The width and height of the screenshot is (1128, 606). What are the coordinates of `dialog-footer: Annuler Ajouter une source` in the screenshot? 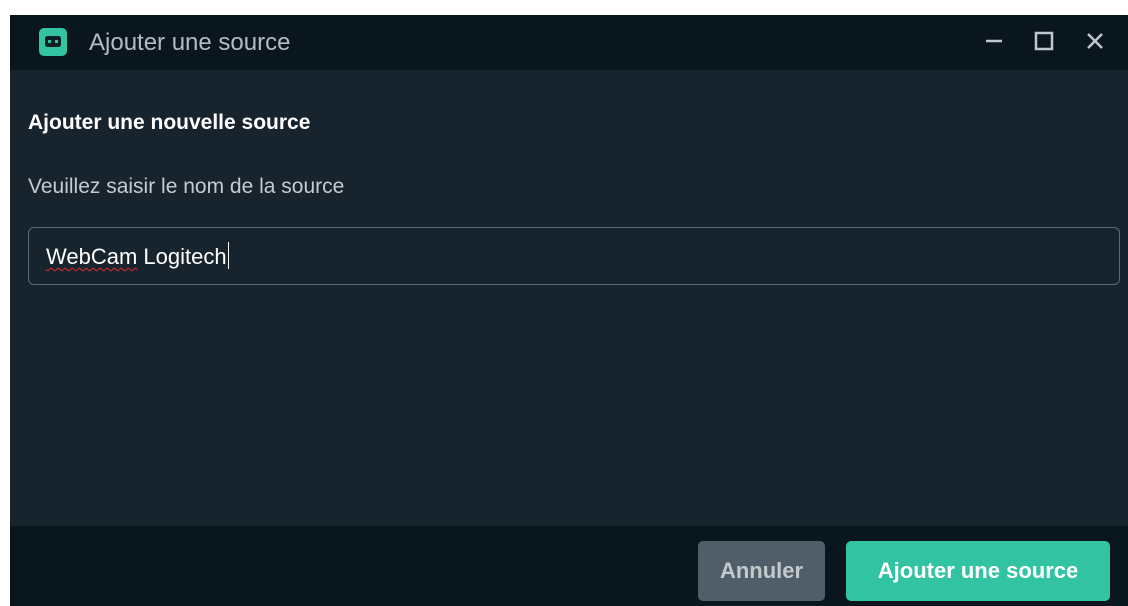 It's located at (569, 566).